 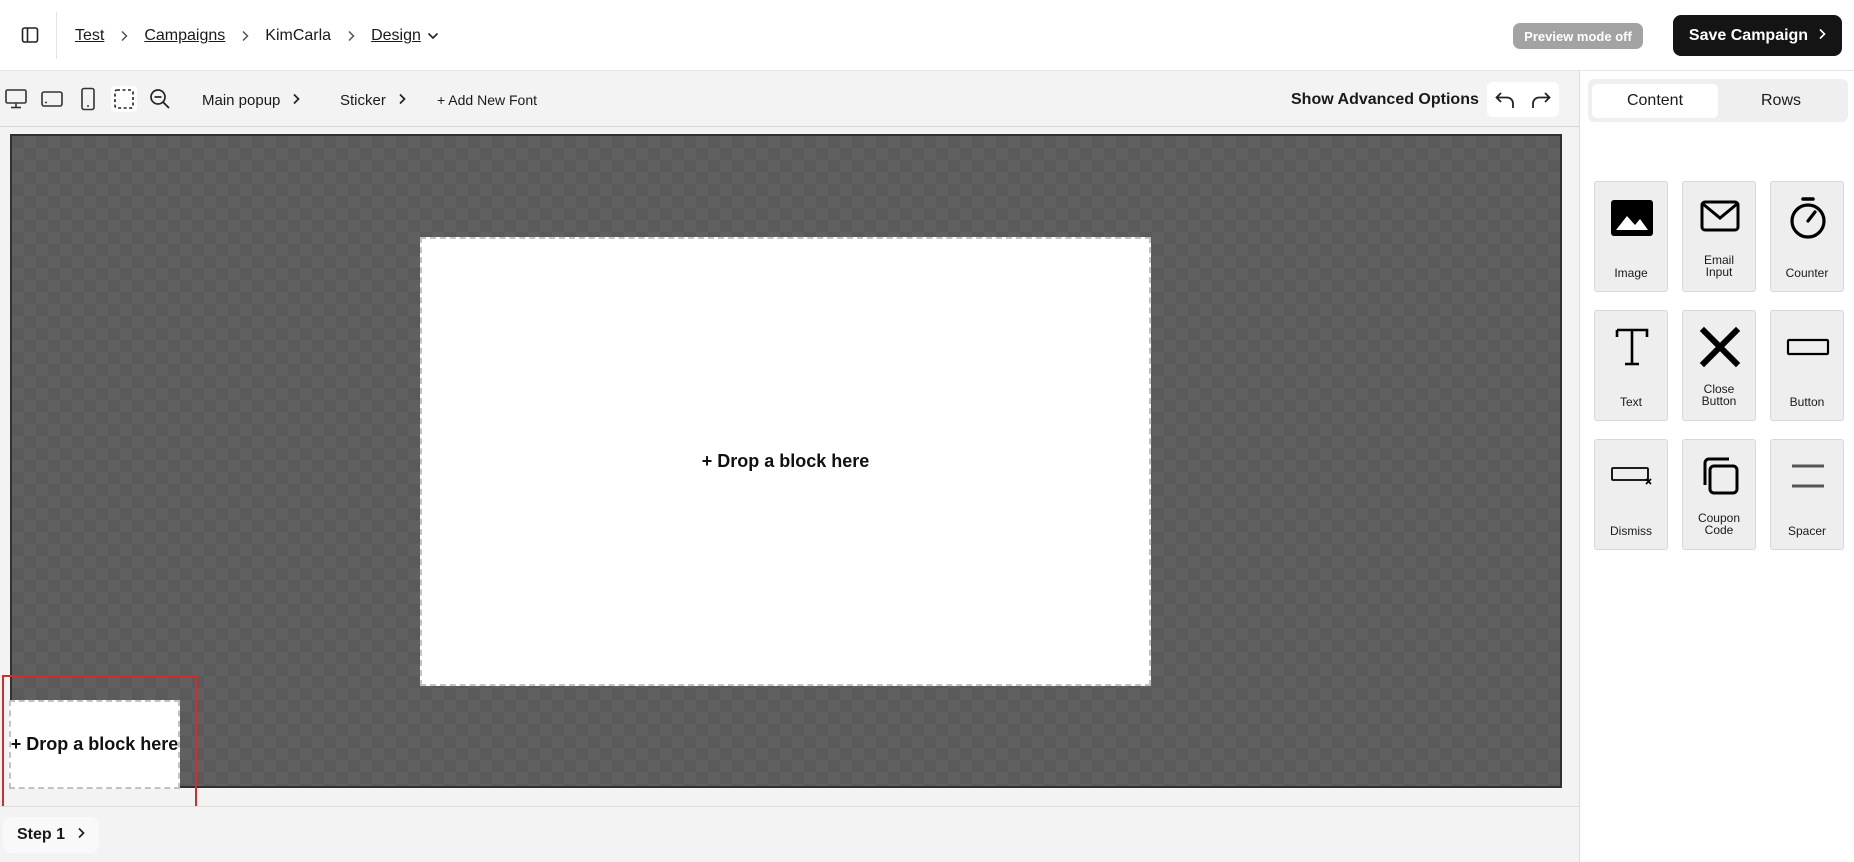 I want to click on desktop-icon, so click(x=16, y=99).